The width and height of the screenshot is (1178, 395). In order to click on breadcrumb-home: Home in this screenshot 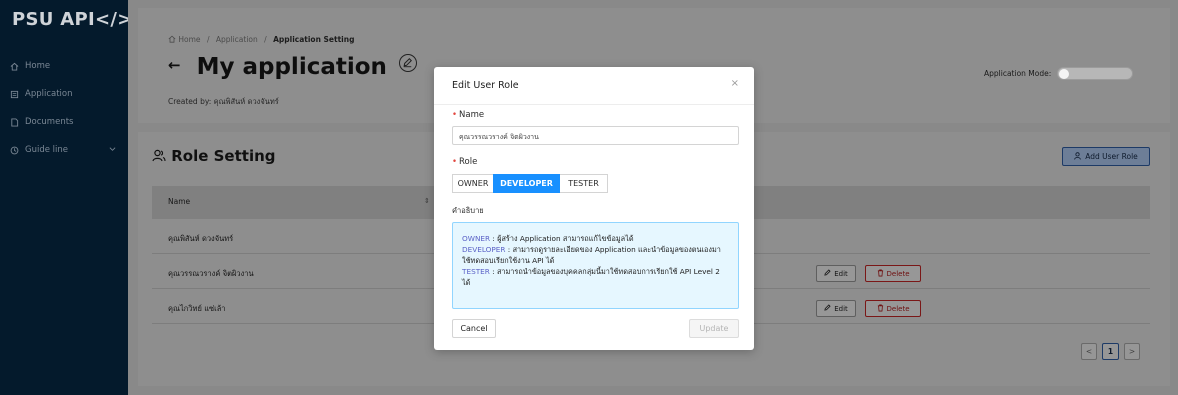, I will do `click(189, 39)`.